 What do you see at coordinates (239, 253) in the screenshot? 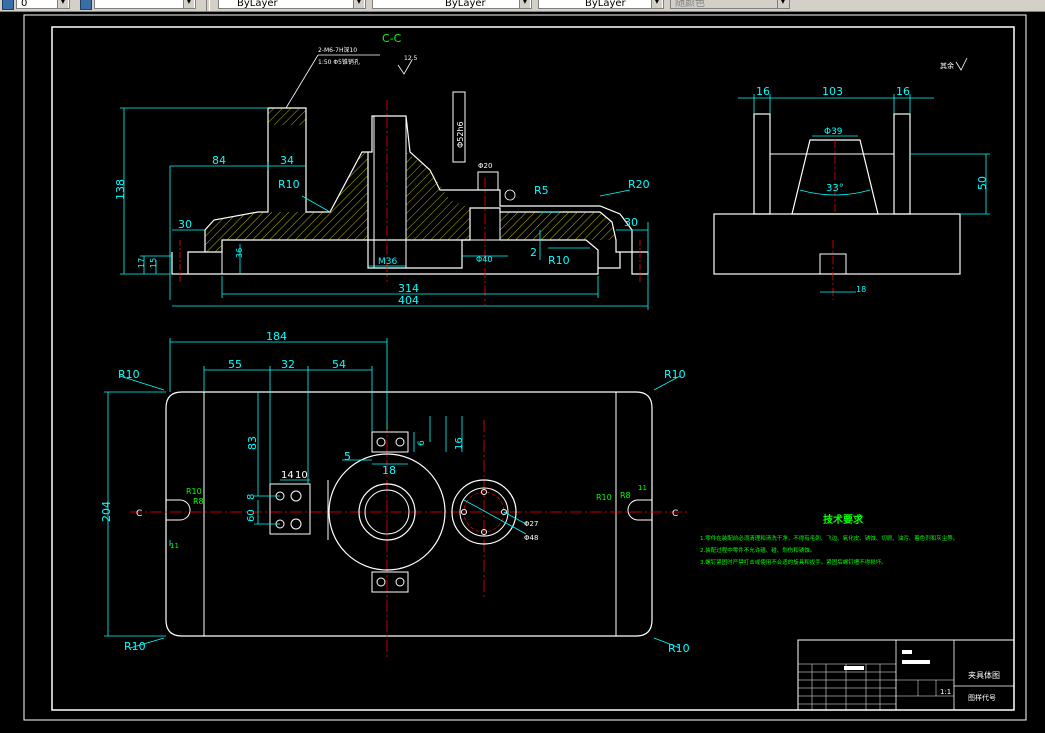
I see `section-dim-36: 36` at bounding box center [239, 253].